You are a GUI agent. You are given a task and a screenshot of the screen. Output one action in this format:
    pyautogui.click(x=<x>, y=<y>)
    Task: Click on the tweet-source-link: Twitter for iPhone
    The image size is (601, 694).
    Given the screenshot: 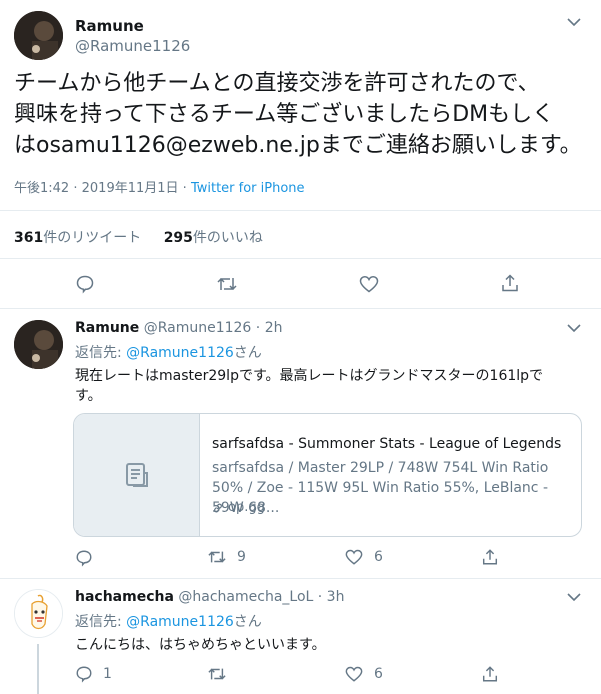 What is the action you would take?
    pyautogui.click(x=248, y=188)
    